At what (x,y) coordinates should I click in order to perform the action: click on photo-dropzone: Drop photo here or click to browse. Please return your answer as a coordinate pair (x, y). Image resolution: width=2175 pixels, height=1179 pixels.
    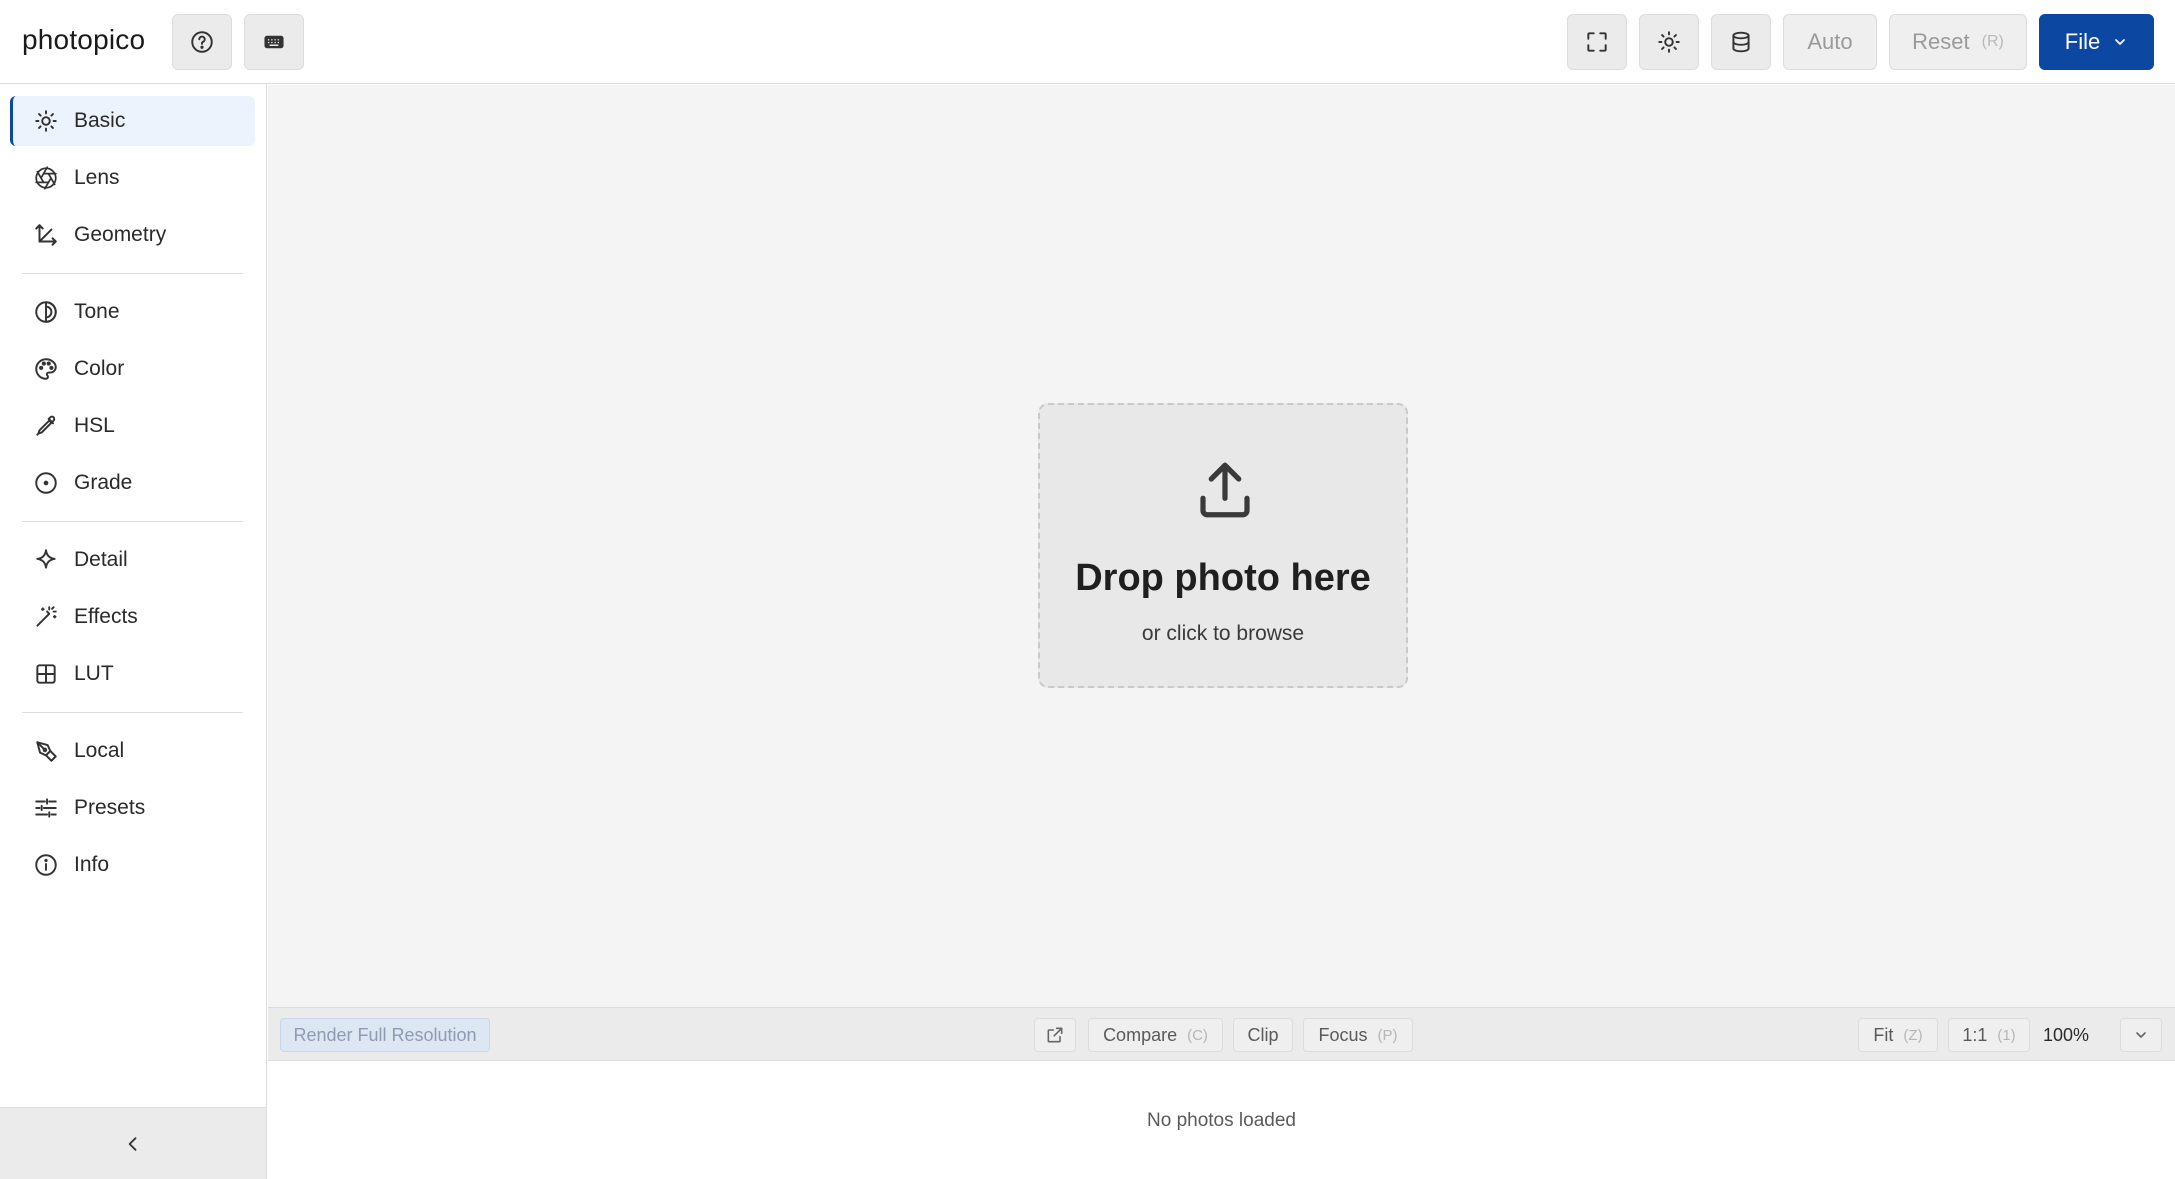
    Looking at the image, I should click on (1223, 545).